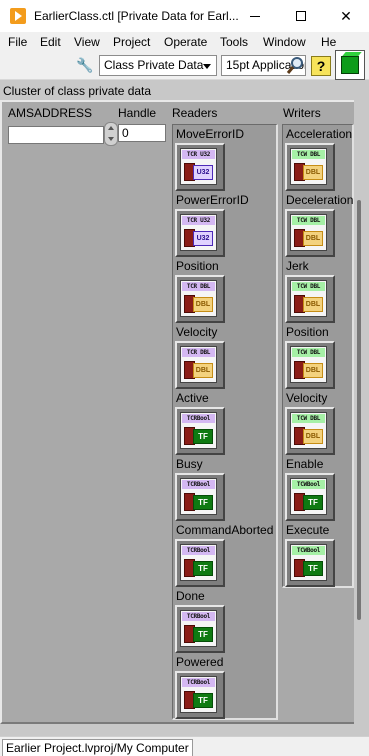  What do you see at coordinates (308, 530) in the screenshot?
I see `writer-label: Execute` at bounding box center [308, 530].